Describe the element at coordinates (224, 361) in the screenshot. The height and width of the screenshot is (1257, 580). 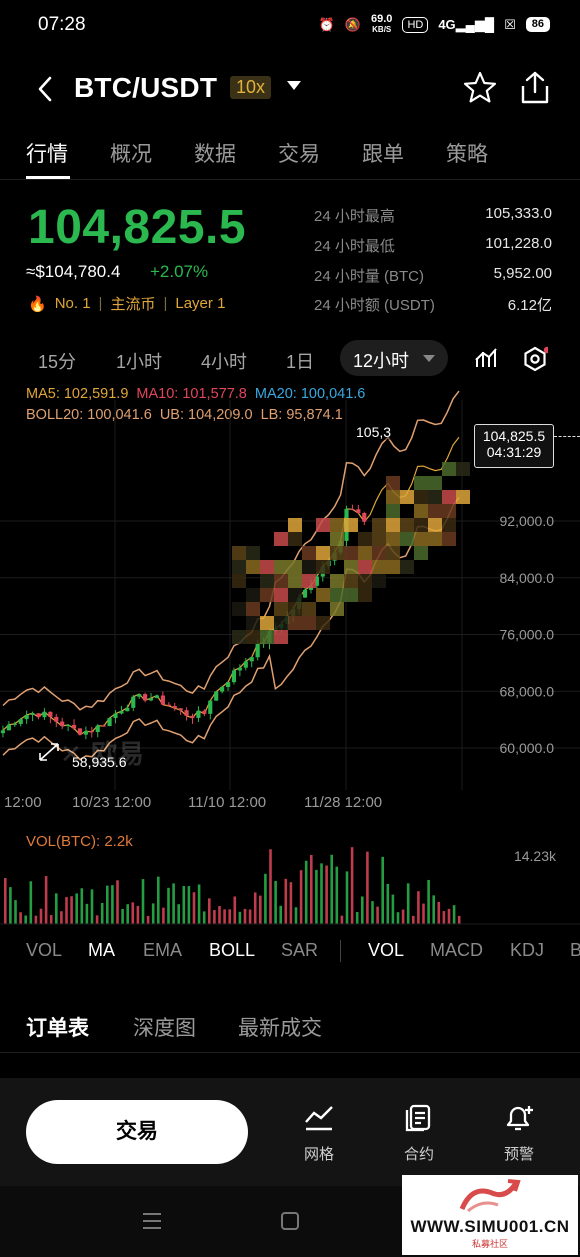
I see `interval-4h: 4小时` at that location.